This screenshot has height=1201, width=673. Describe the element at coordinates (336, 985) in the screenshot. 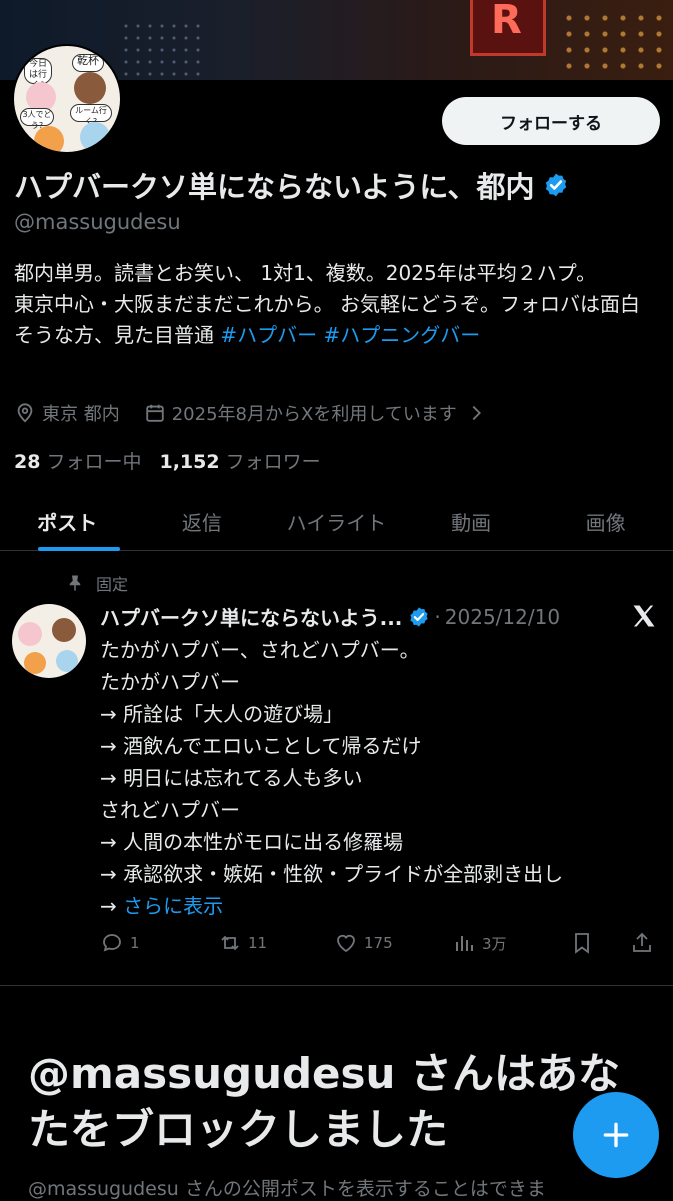

I see `section-divider` at that location.